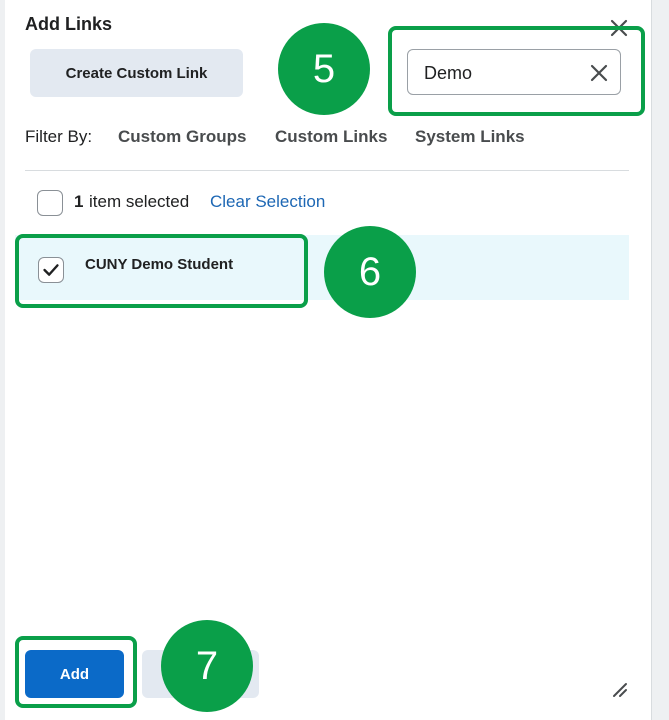 This screenshot has height=720, width=669. I want to click on step-5-badge: 5, so click(324, 69).